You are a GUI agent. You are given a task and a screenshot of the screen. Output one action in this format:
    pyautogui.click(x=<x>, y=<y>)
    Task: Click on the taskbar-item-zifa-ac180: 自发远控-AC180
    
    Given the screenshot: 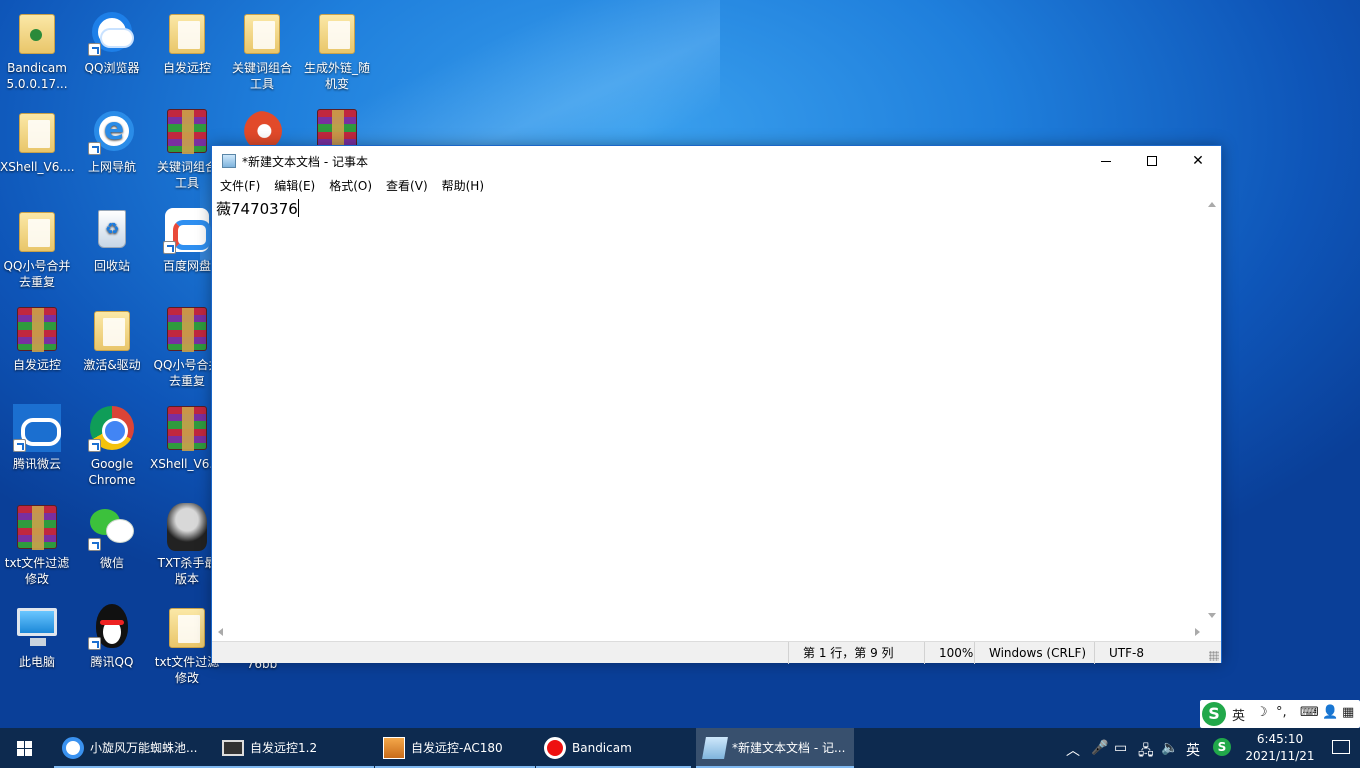 What is the action you would take?
    pyautogui.click(x=455, y=748)
    